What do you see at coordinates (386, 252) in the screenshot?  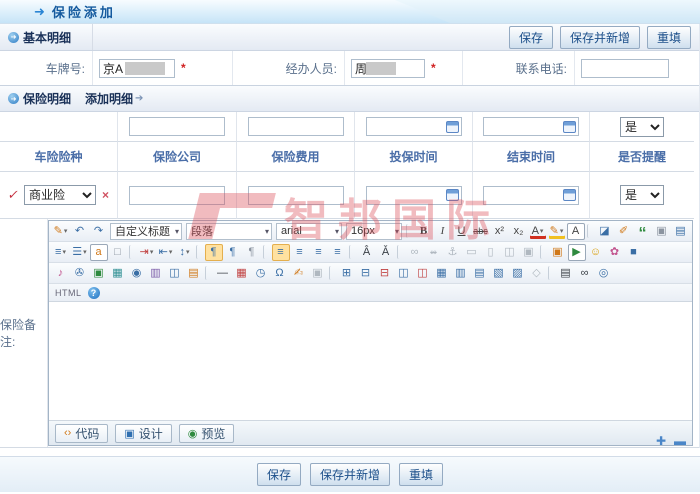 I see `ruby-inline-icon: Ǎ` at bounding box center [386, 252].